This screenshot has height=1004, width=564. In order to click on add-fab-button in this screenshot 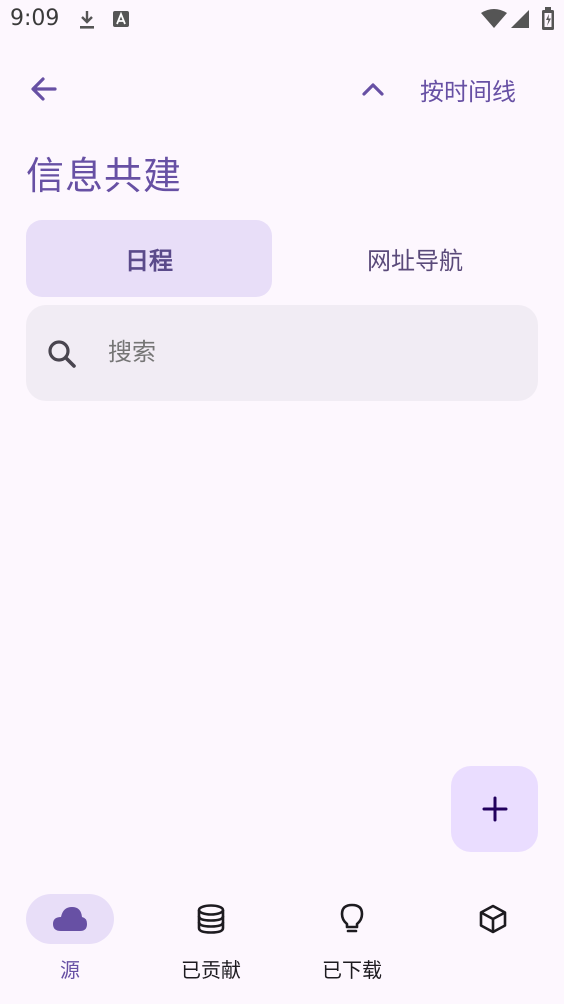, I will do `click(494, 809)`.